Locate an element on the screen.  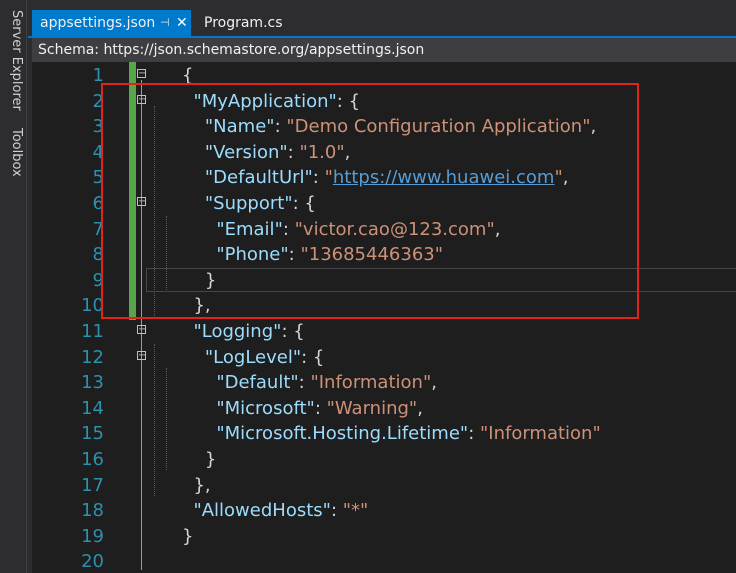
line-number: 4 is located at coordinates (98, 152).